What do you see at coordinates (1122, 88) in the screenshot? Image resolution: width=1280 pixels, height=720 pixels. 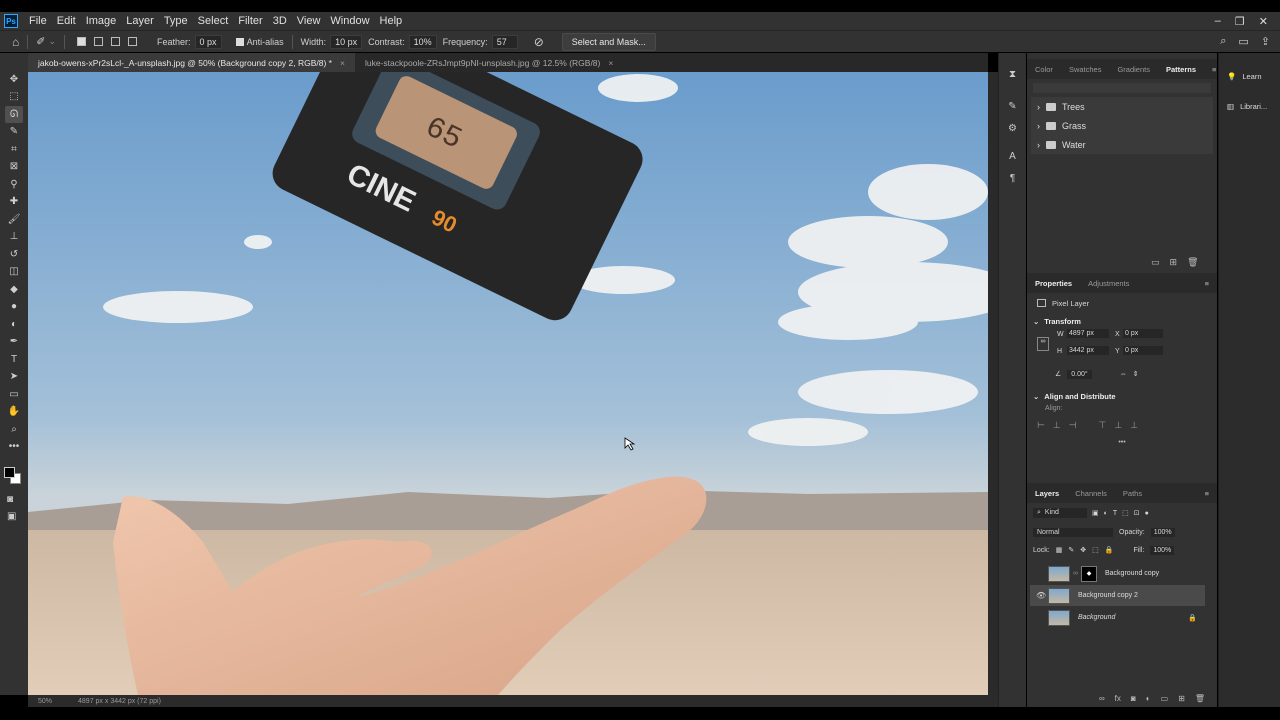 I see `pattern-search-bar` at bounding box center [1122, 88].